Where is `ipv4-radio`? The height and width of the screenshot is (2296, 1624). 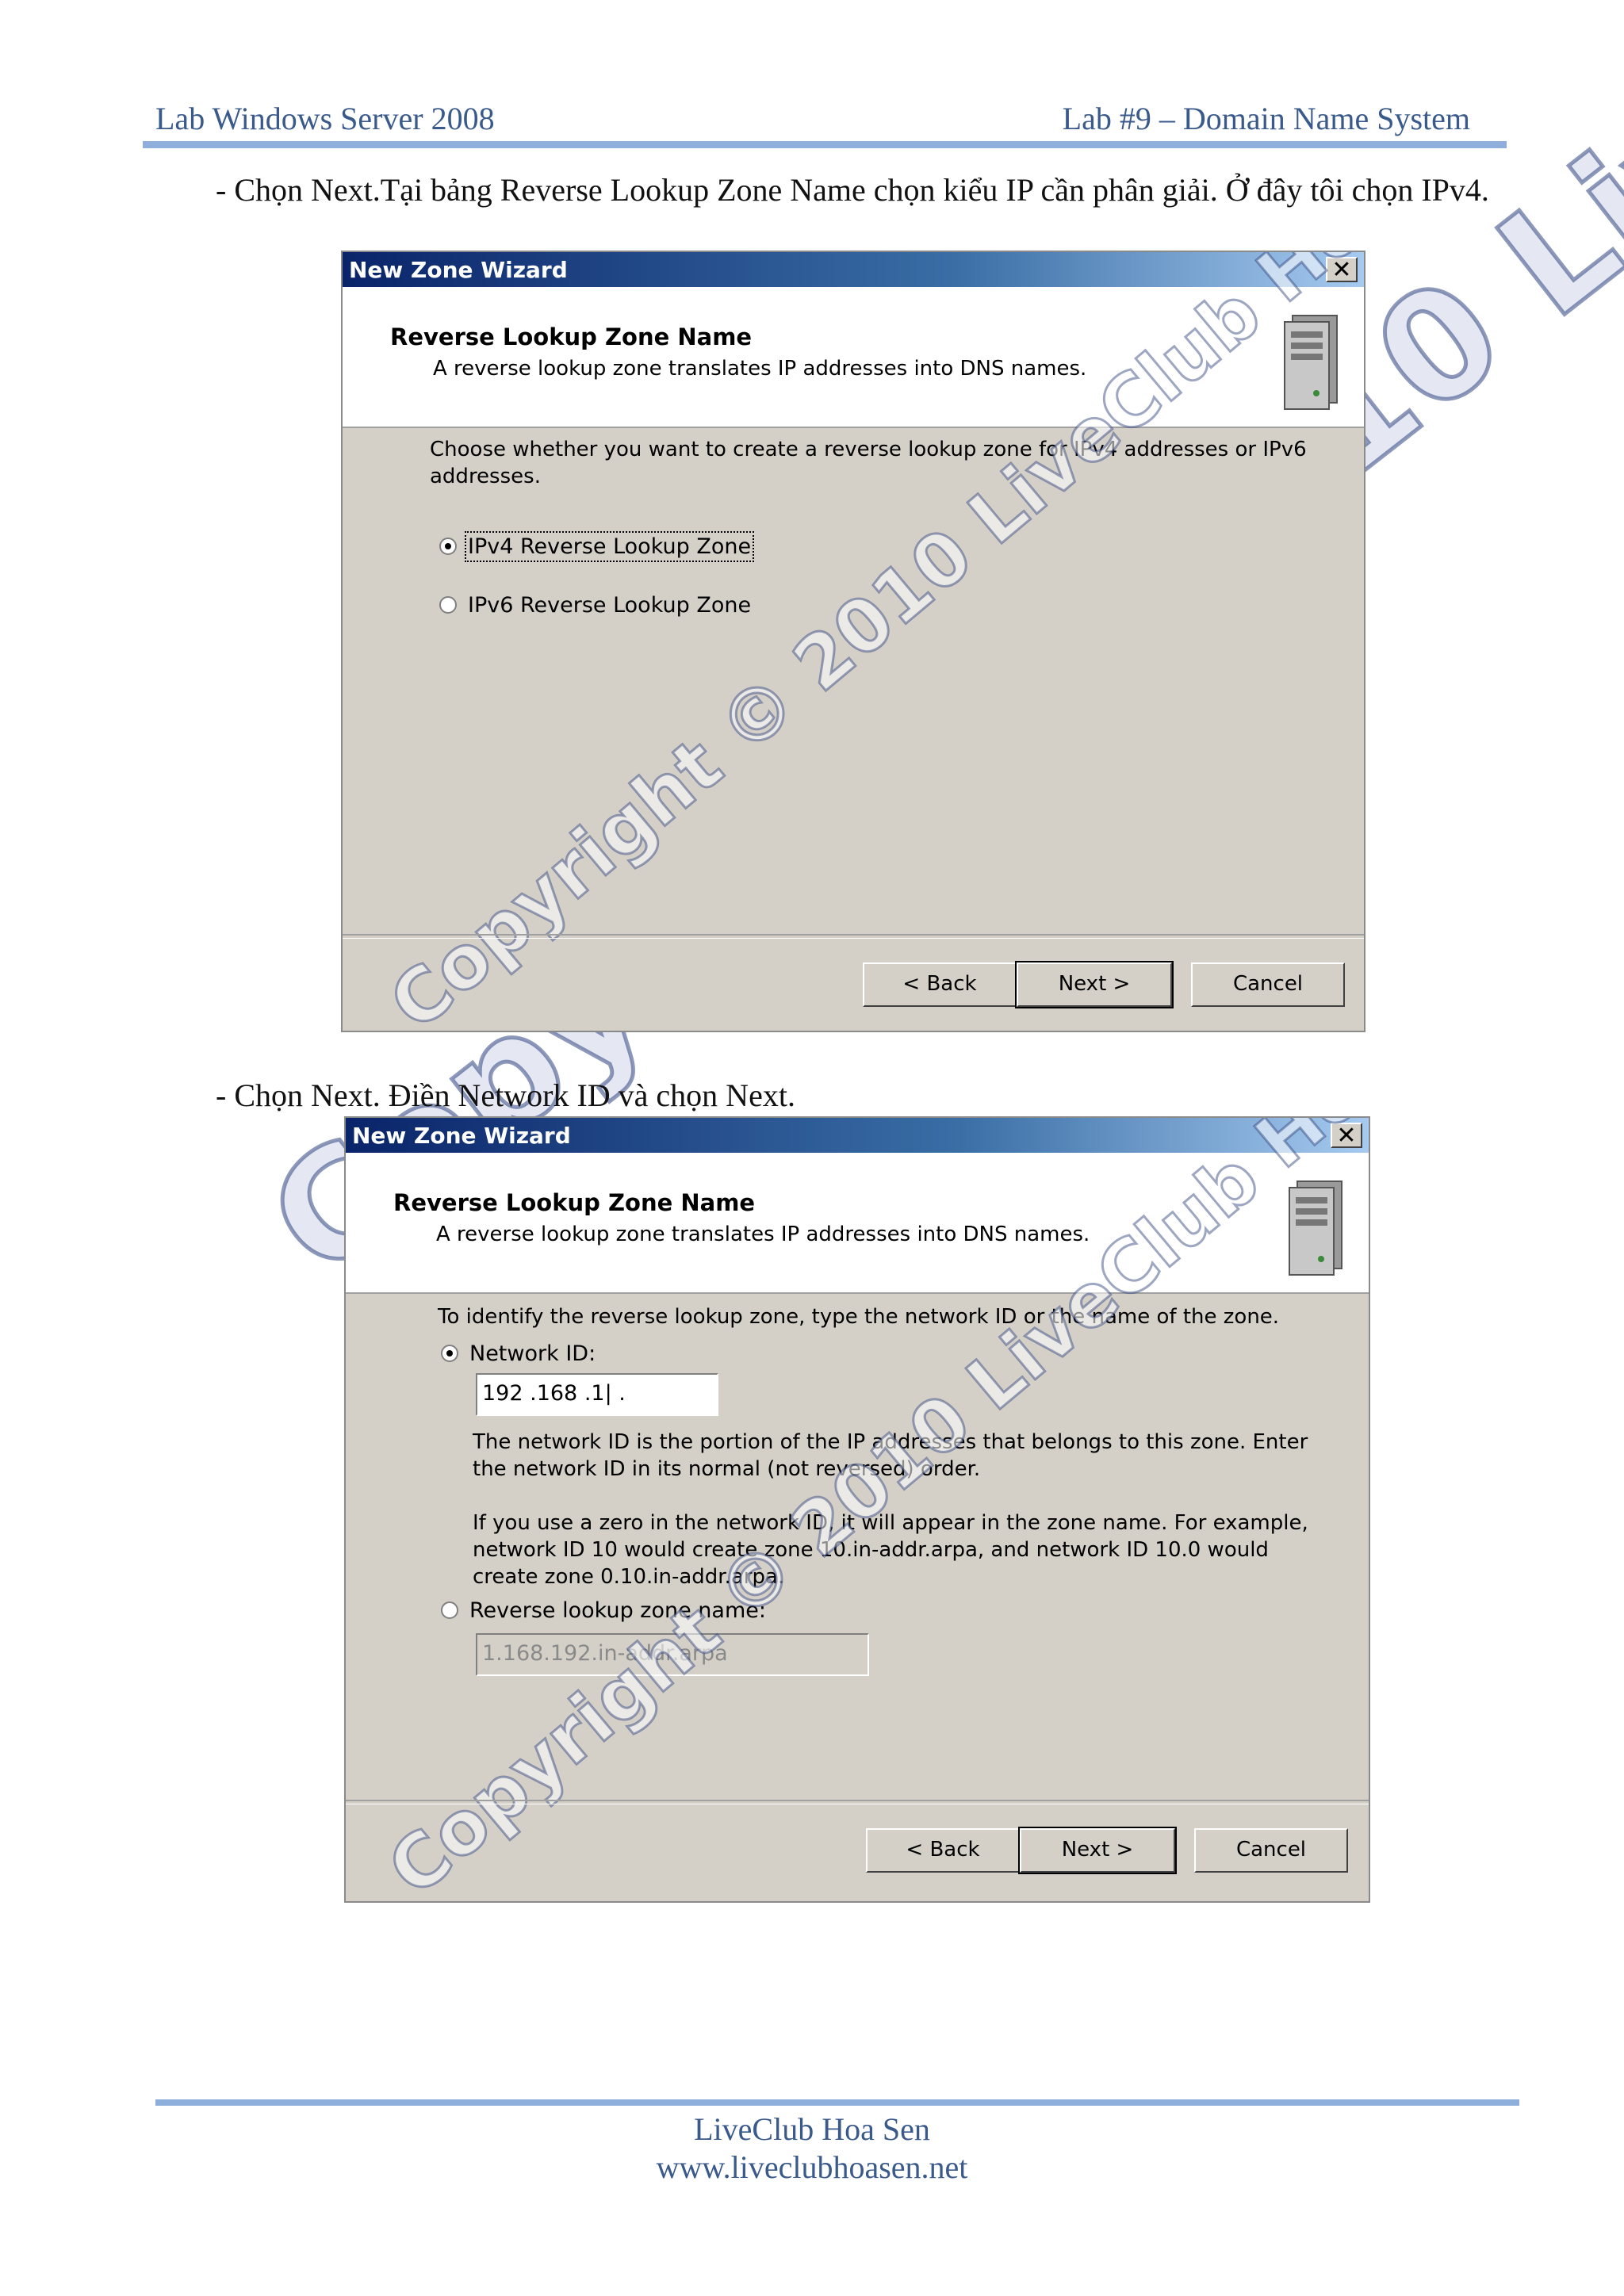
ipv4-radio is located at coordinates (448, 546).